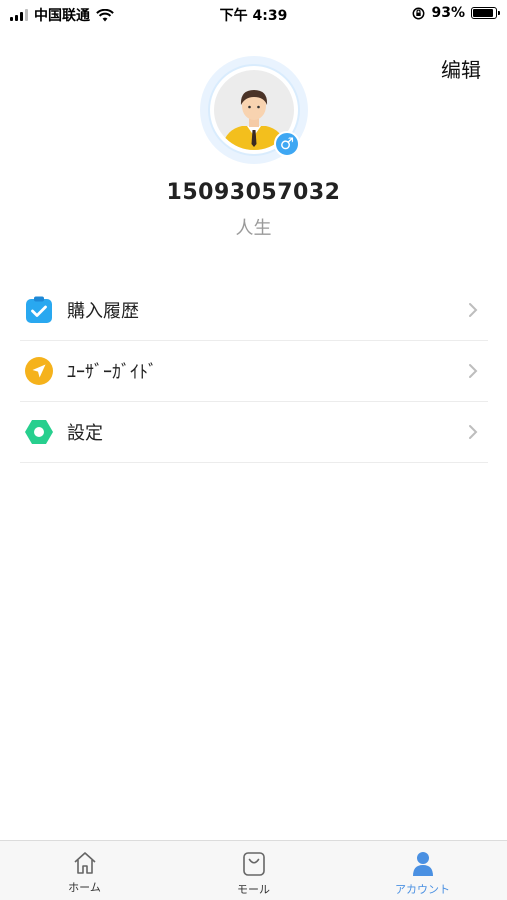  Describe the element at coordinates (254, 432) in the screenshot. I see `menu-item-settings: 設定` at that location.